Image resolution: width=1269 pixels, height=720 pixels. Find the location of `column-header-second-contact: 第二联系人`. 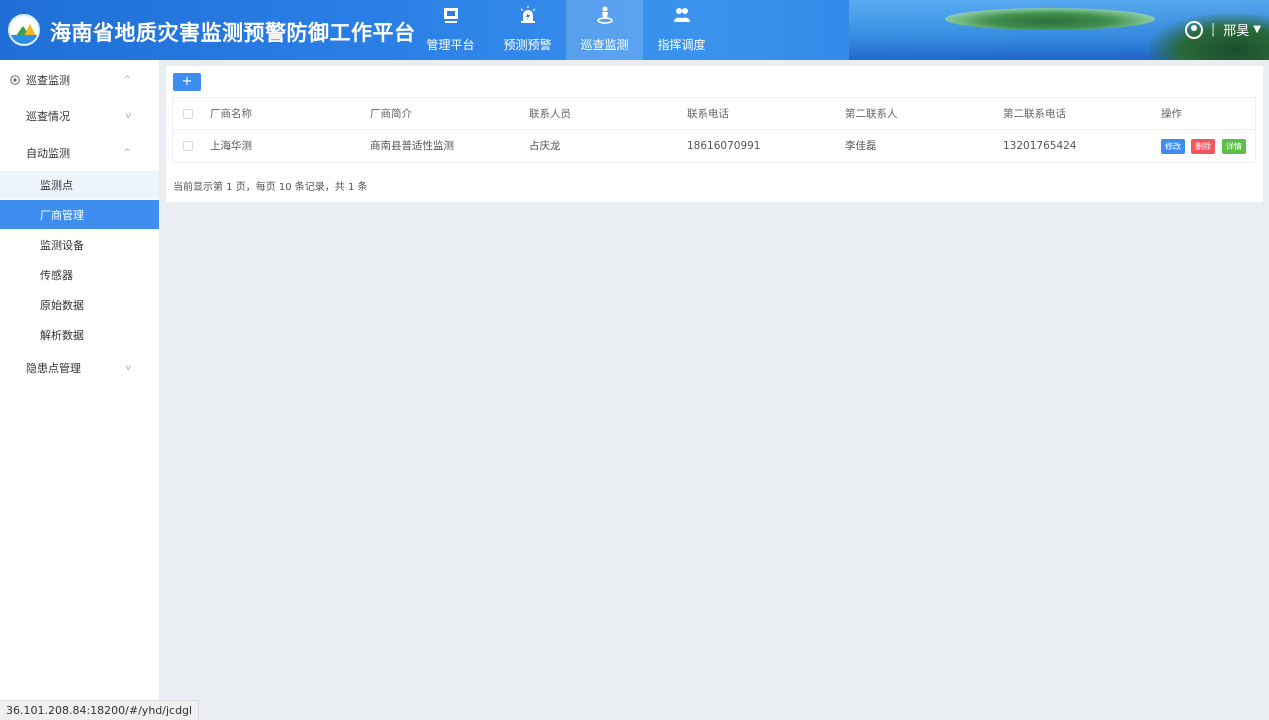

column-header-second-contact: 第二联系人 is located at coordinates (871, 114).